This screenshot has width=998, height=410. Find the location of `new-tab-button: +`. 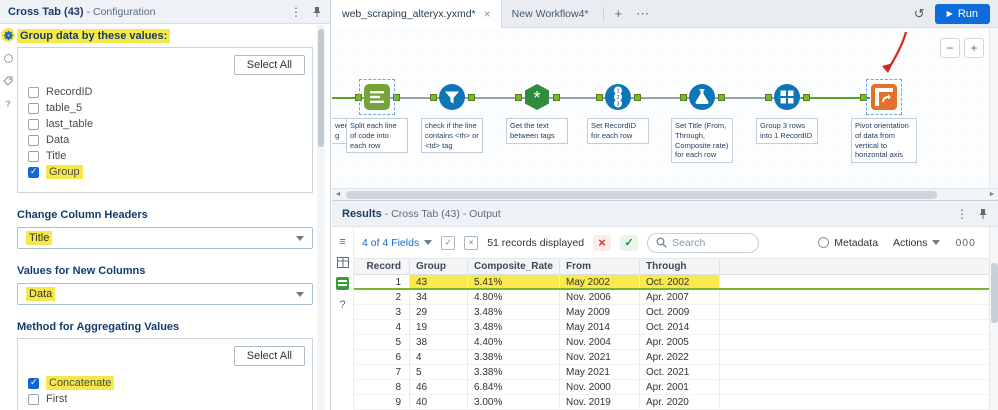

new-tab-button: + is located at coordinates (619, 13).